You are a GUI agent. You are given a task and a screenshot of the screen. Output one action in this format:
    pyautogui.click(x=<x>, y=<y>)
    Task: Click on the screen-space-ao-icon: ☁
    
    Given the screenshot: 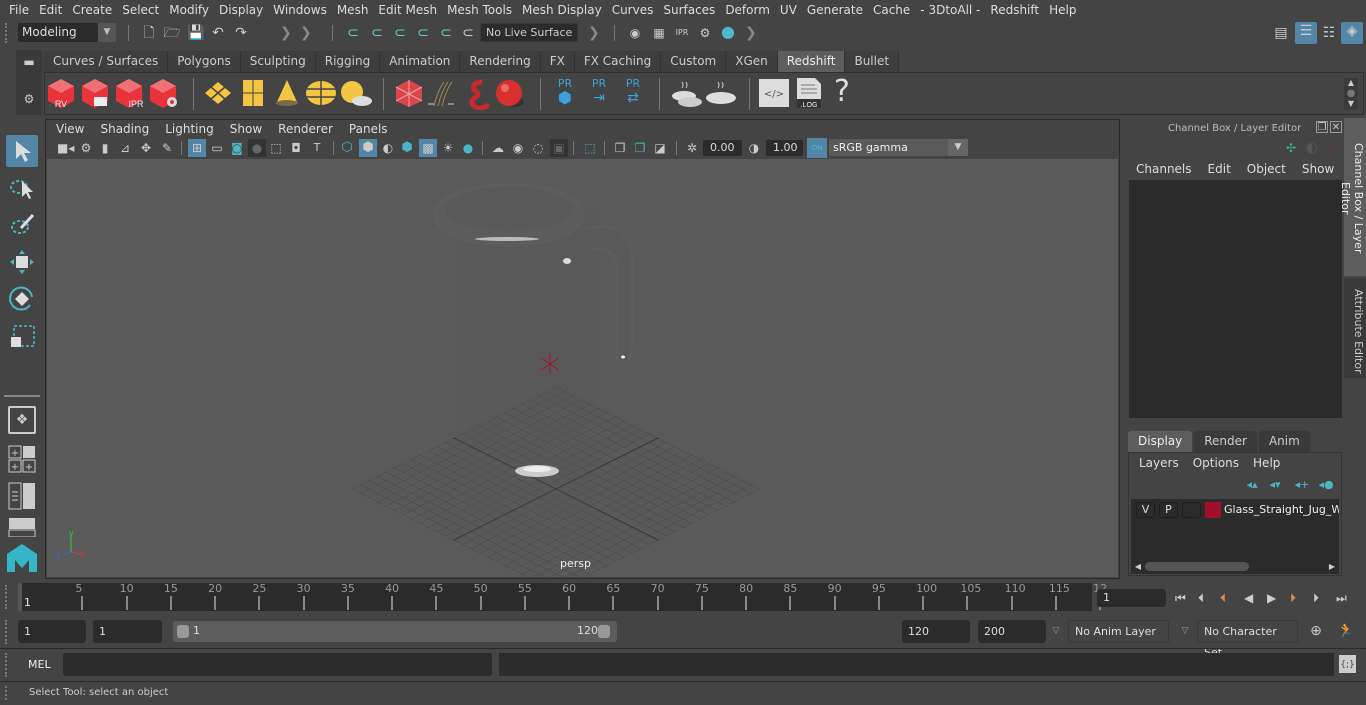 What is the action you would take?
    pyautogui.click(x=498, y=148)
    